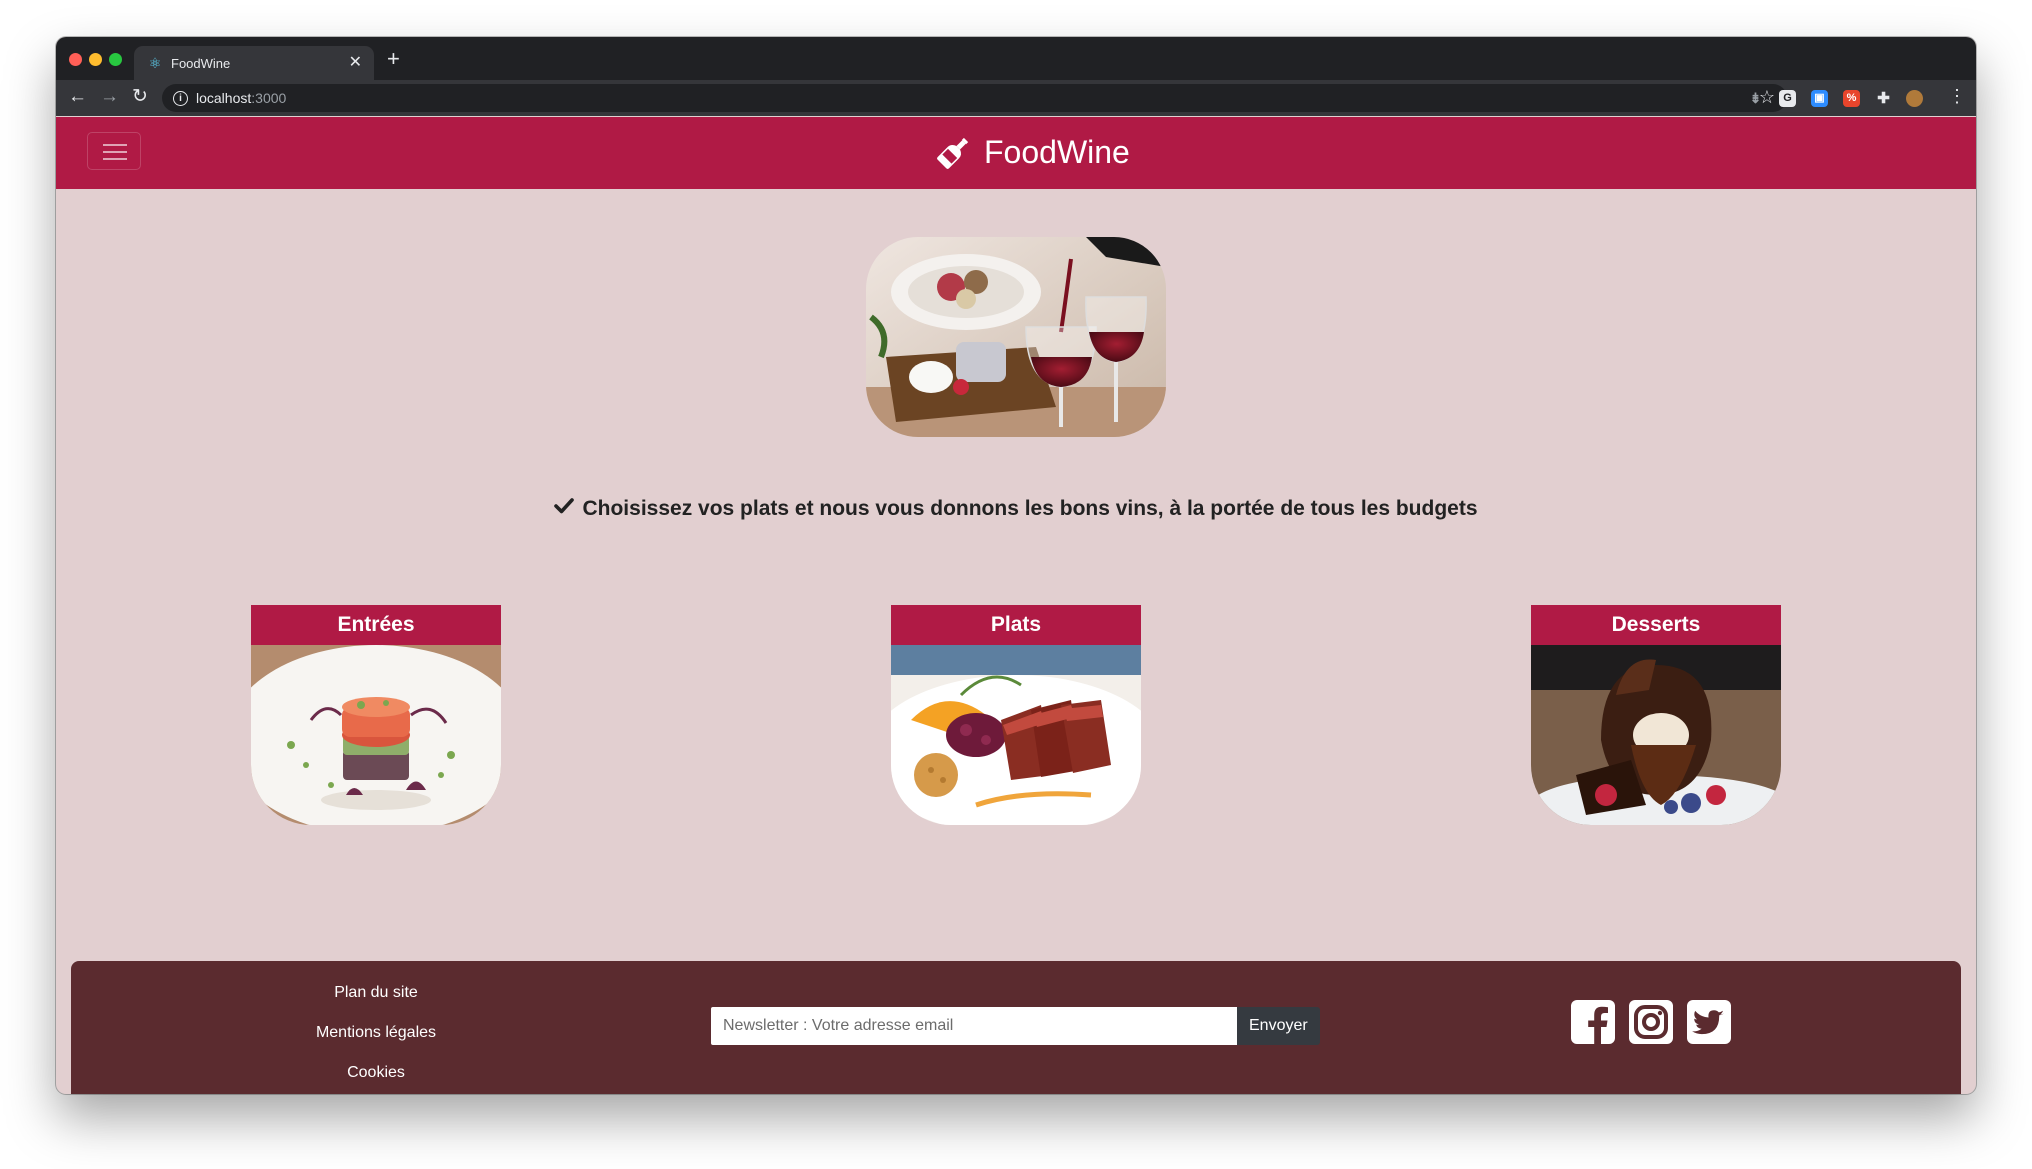 Image resolution: width=2032 pixels, height=1169 pixels. I want to click on category-title: Entrées, so click(376, 625).